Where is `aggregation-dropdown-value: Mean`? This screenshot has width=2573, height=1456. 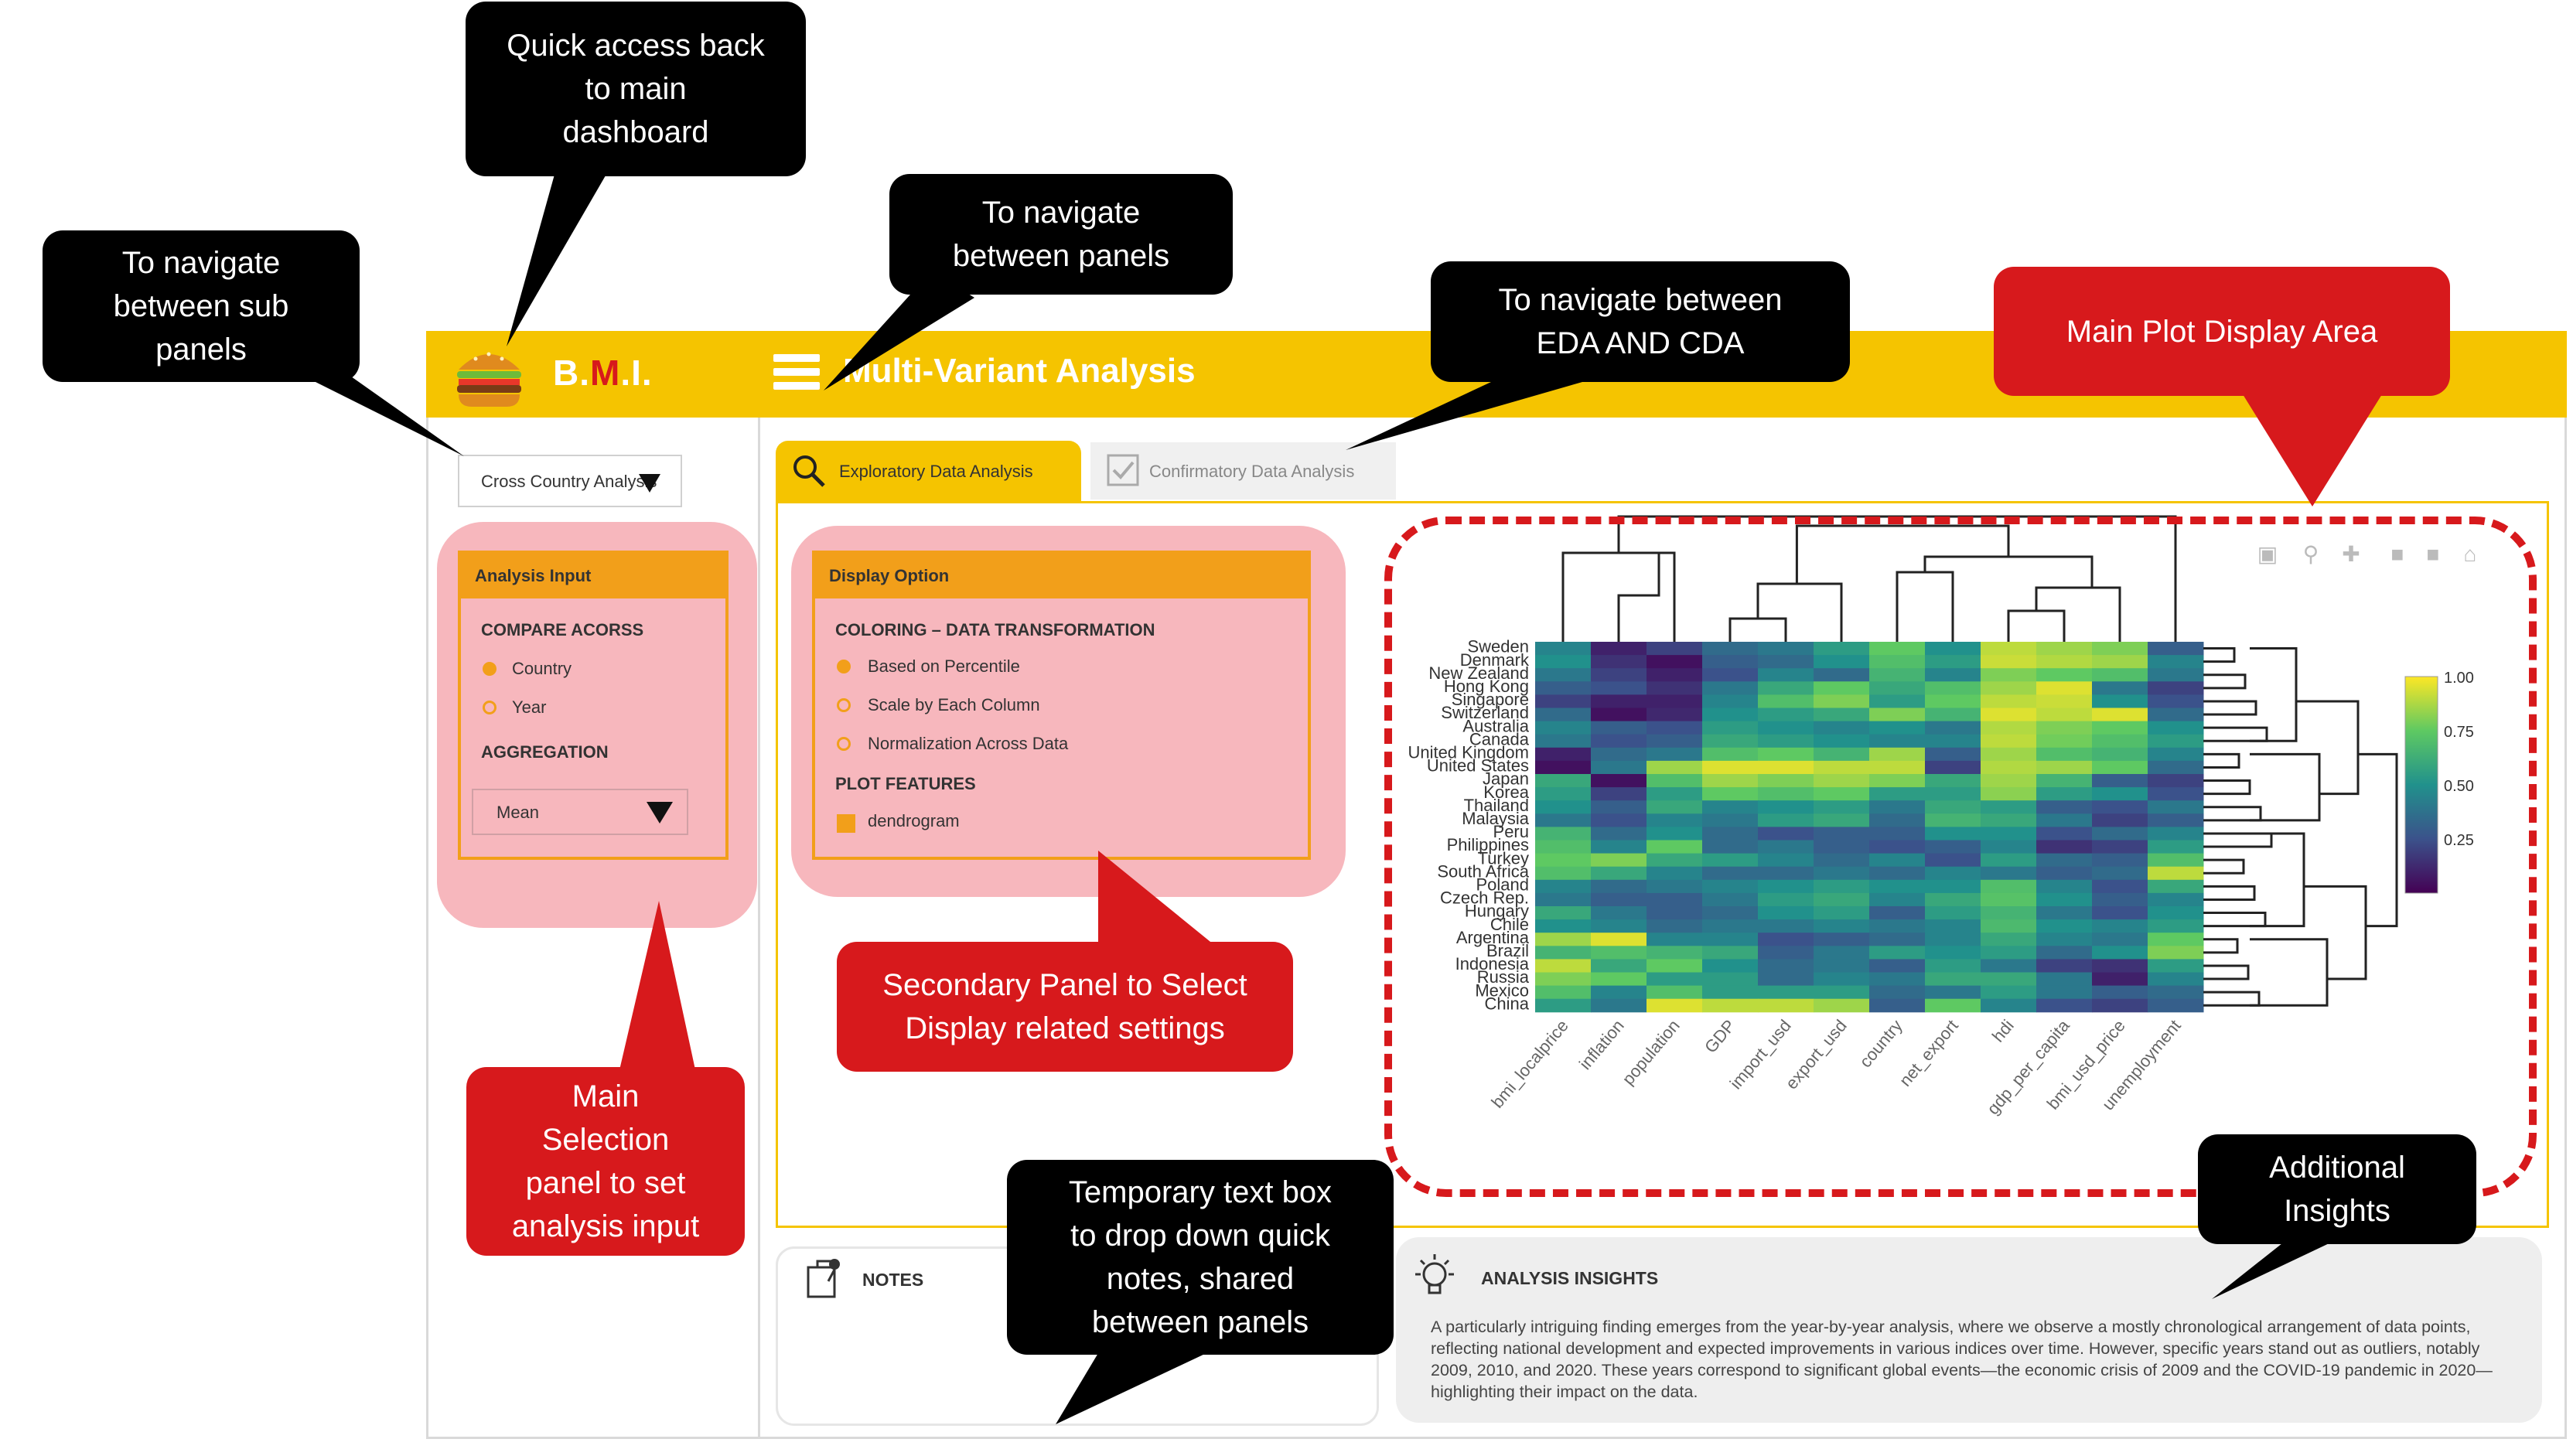 aggregation-dropdown-value: Mean is located at coordinates (519, 812).